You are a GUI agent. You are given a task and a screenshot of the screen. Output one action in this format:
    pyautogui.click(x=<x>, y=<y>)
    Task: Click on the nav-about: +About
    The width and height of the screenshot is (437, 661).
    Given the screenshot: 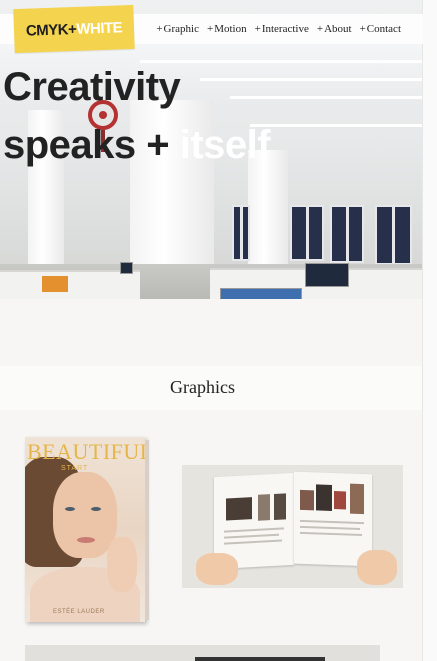 What is the action you would take?
    pyautogui.click(x=334, y=29)
    